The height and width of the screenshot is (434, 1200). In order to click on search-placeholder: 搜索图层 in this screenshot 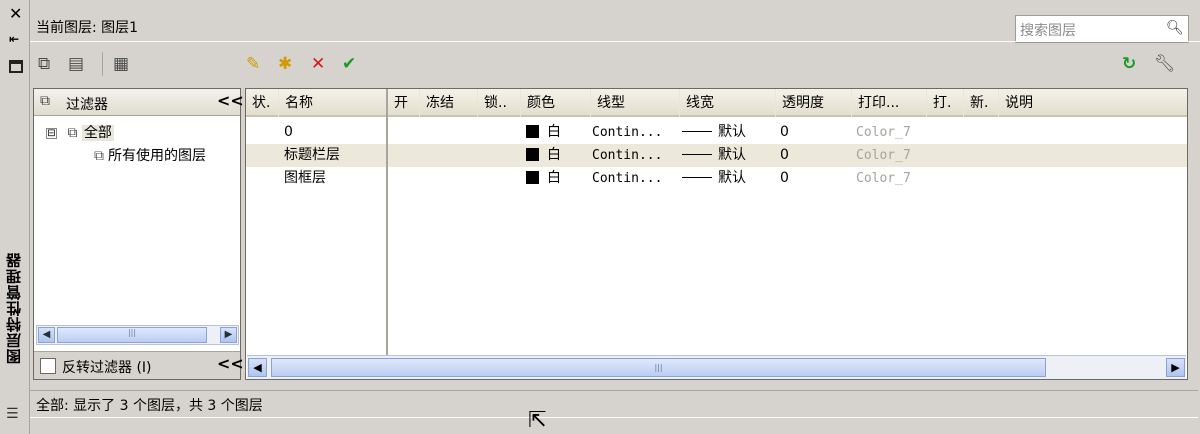, I will do `click(1048, 31)`.